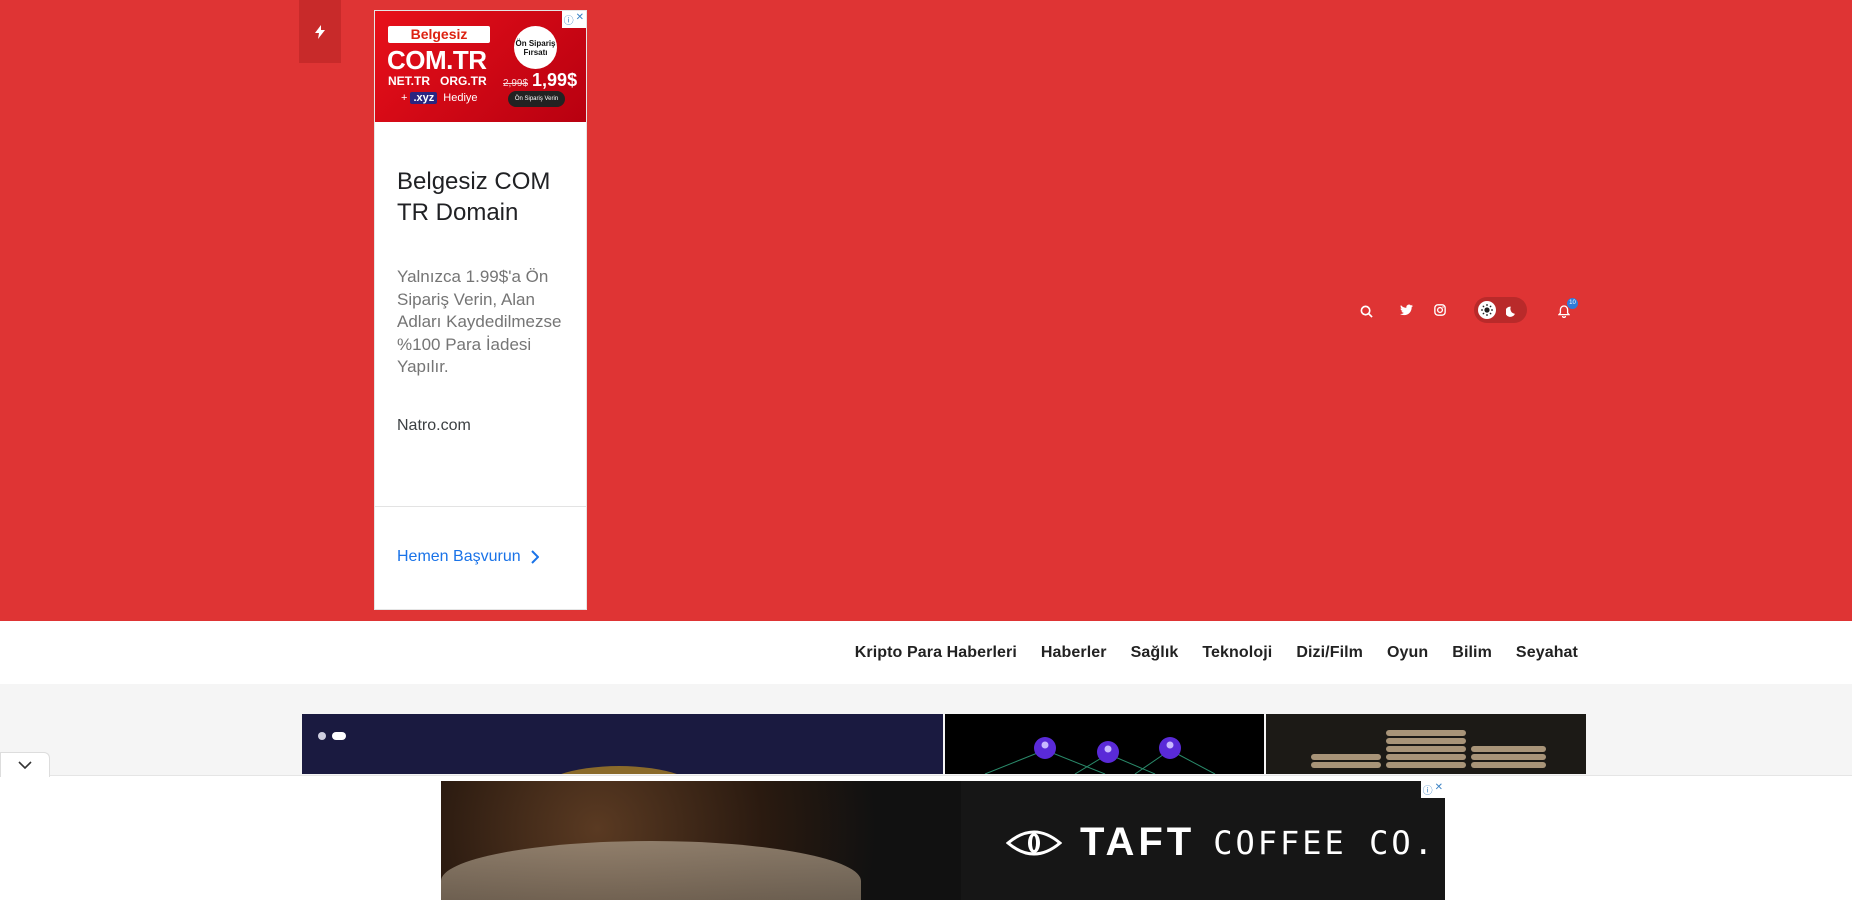  Describe the element at coordinates (437, 81) in the screenshot. I see `ad-net-text: NET.TR ORG.TR` at that location.